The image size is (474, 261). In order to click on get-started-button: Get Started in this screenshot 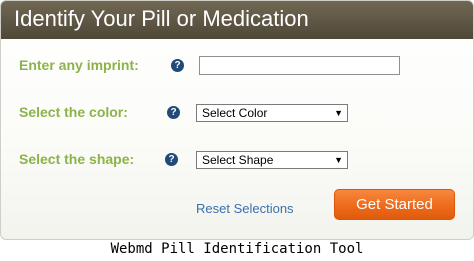, I will do `click(394, 204)`.